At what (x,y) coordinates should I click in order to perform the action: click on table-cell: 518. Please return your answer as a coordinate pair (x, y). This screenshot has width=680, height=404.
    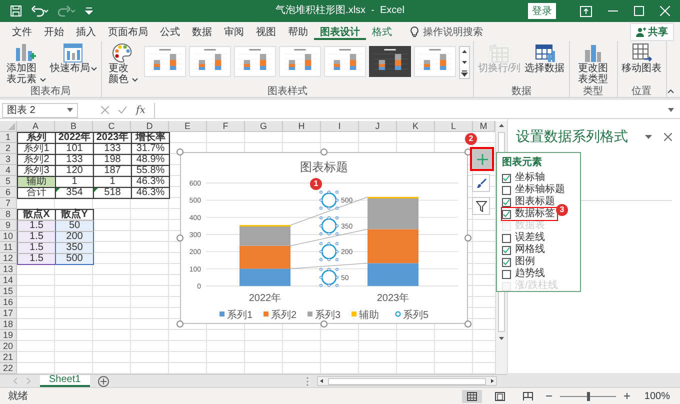
    Looking at the image, I should click on (112, 193).